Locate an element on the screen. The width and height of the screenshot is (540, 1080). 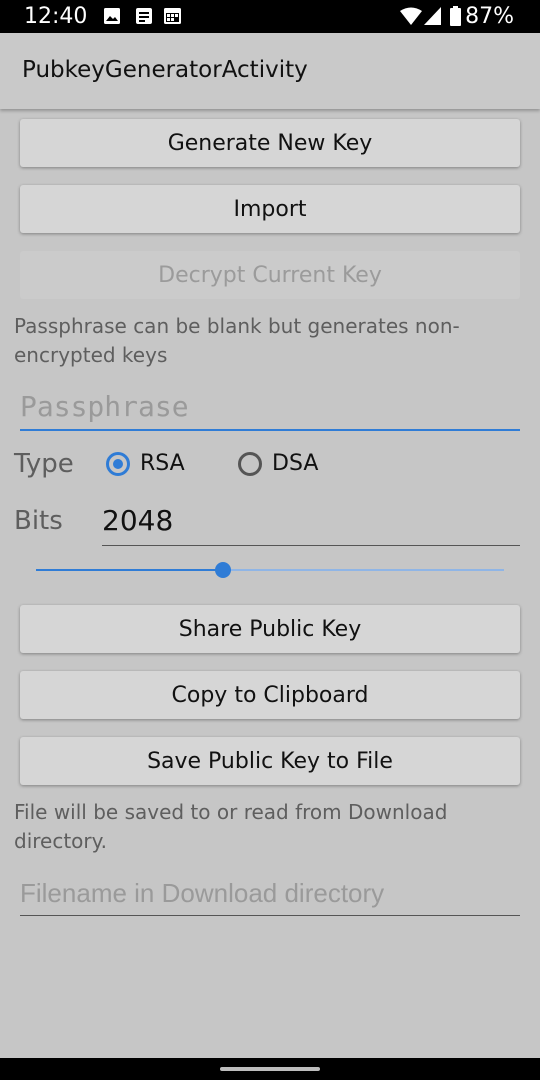
radio-dsa-label: DSA is located at coordinates (295, 463).